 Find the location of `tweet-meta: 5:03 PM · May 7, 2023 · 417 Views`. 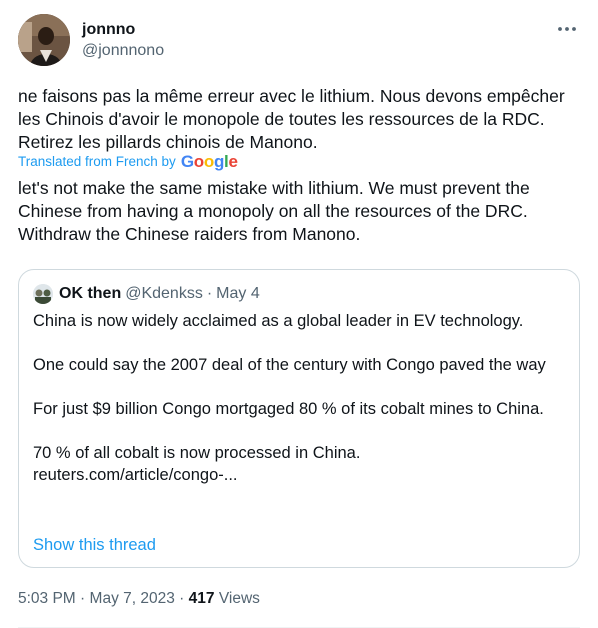

tweet-meta: 5:03 PM · May 7, 2023 · 417 Views is located at coordinates (139, 599).